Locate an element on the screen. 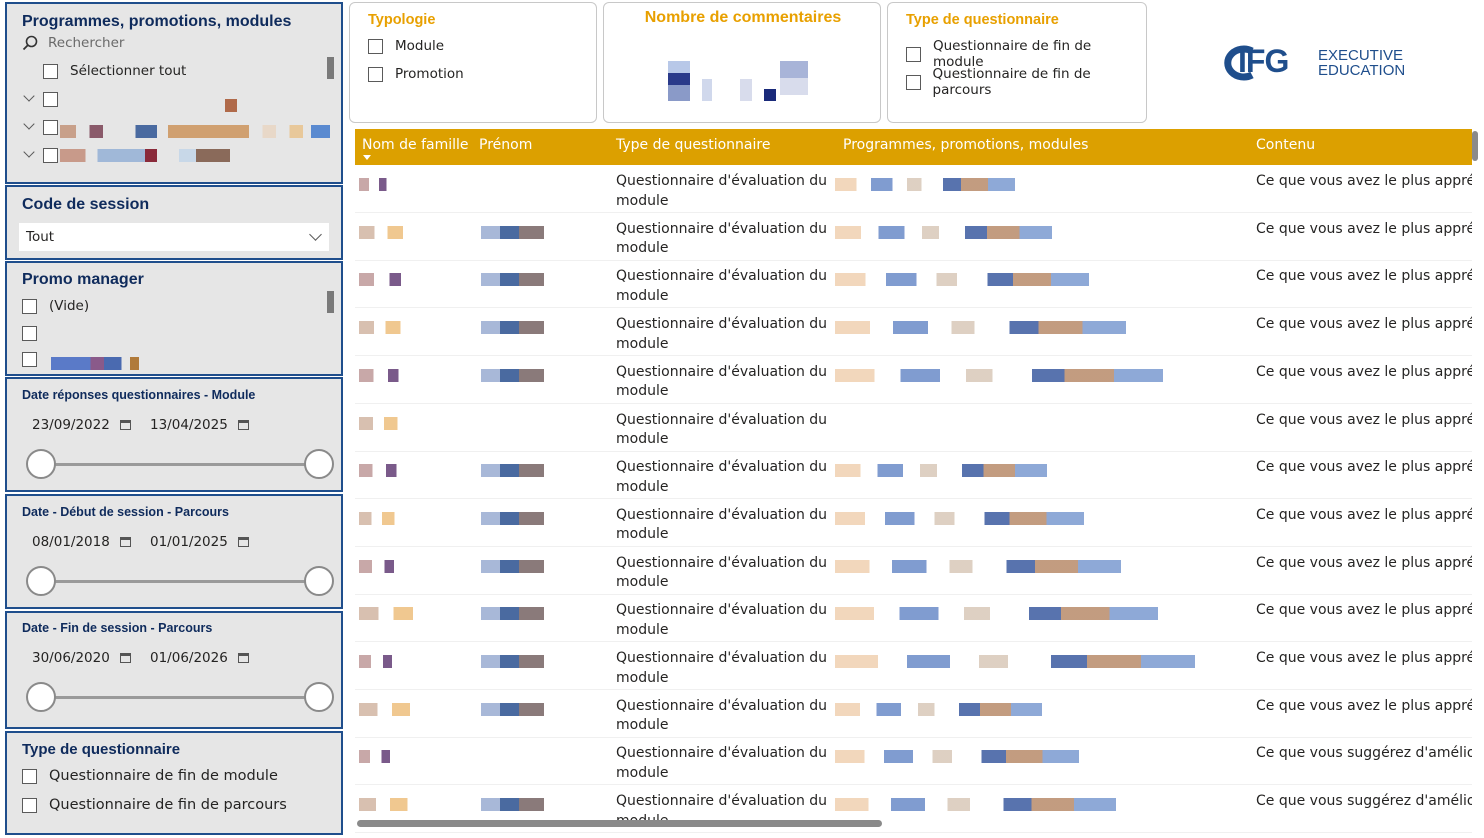 The image size is (1484, 838). column-header-prenom: Prénom is located at coordinates (505, 145).